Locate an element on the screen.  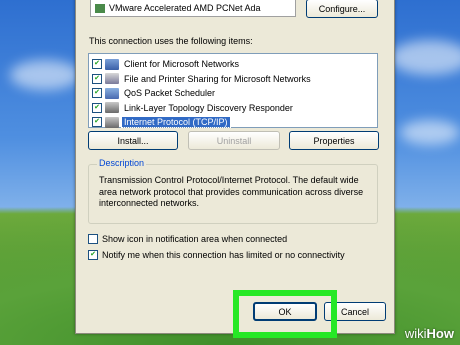
adapter-field: VMware Accelerated AMD PCNet Ada is located at coordinates (193, 8).